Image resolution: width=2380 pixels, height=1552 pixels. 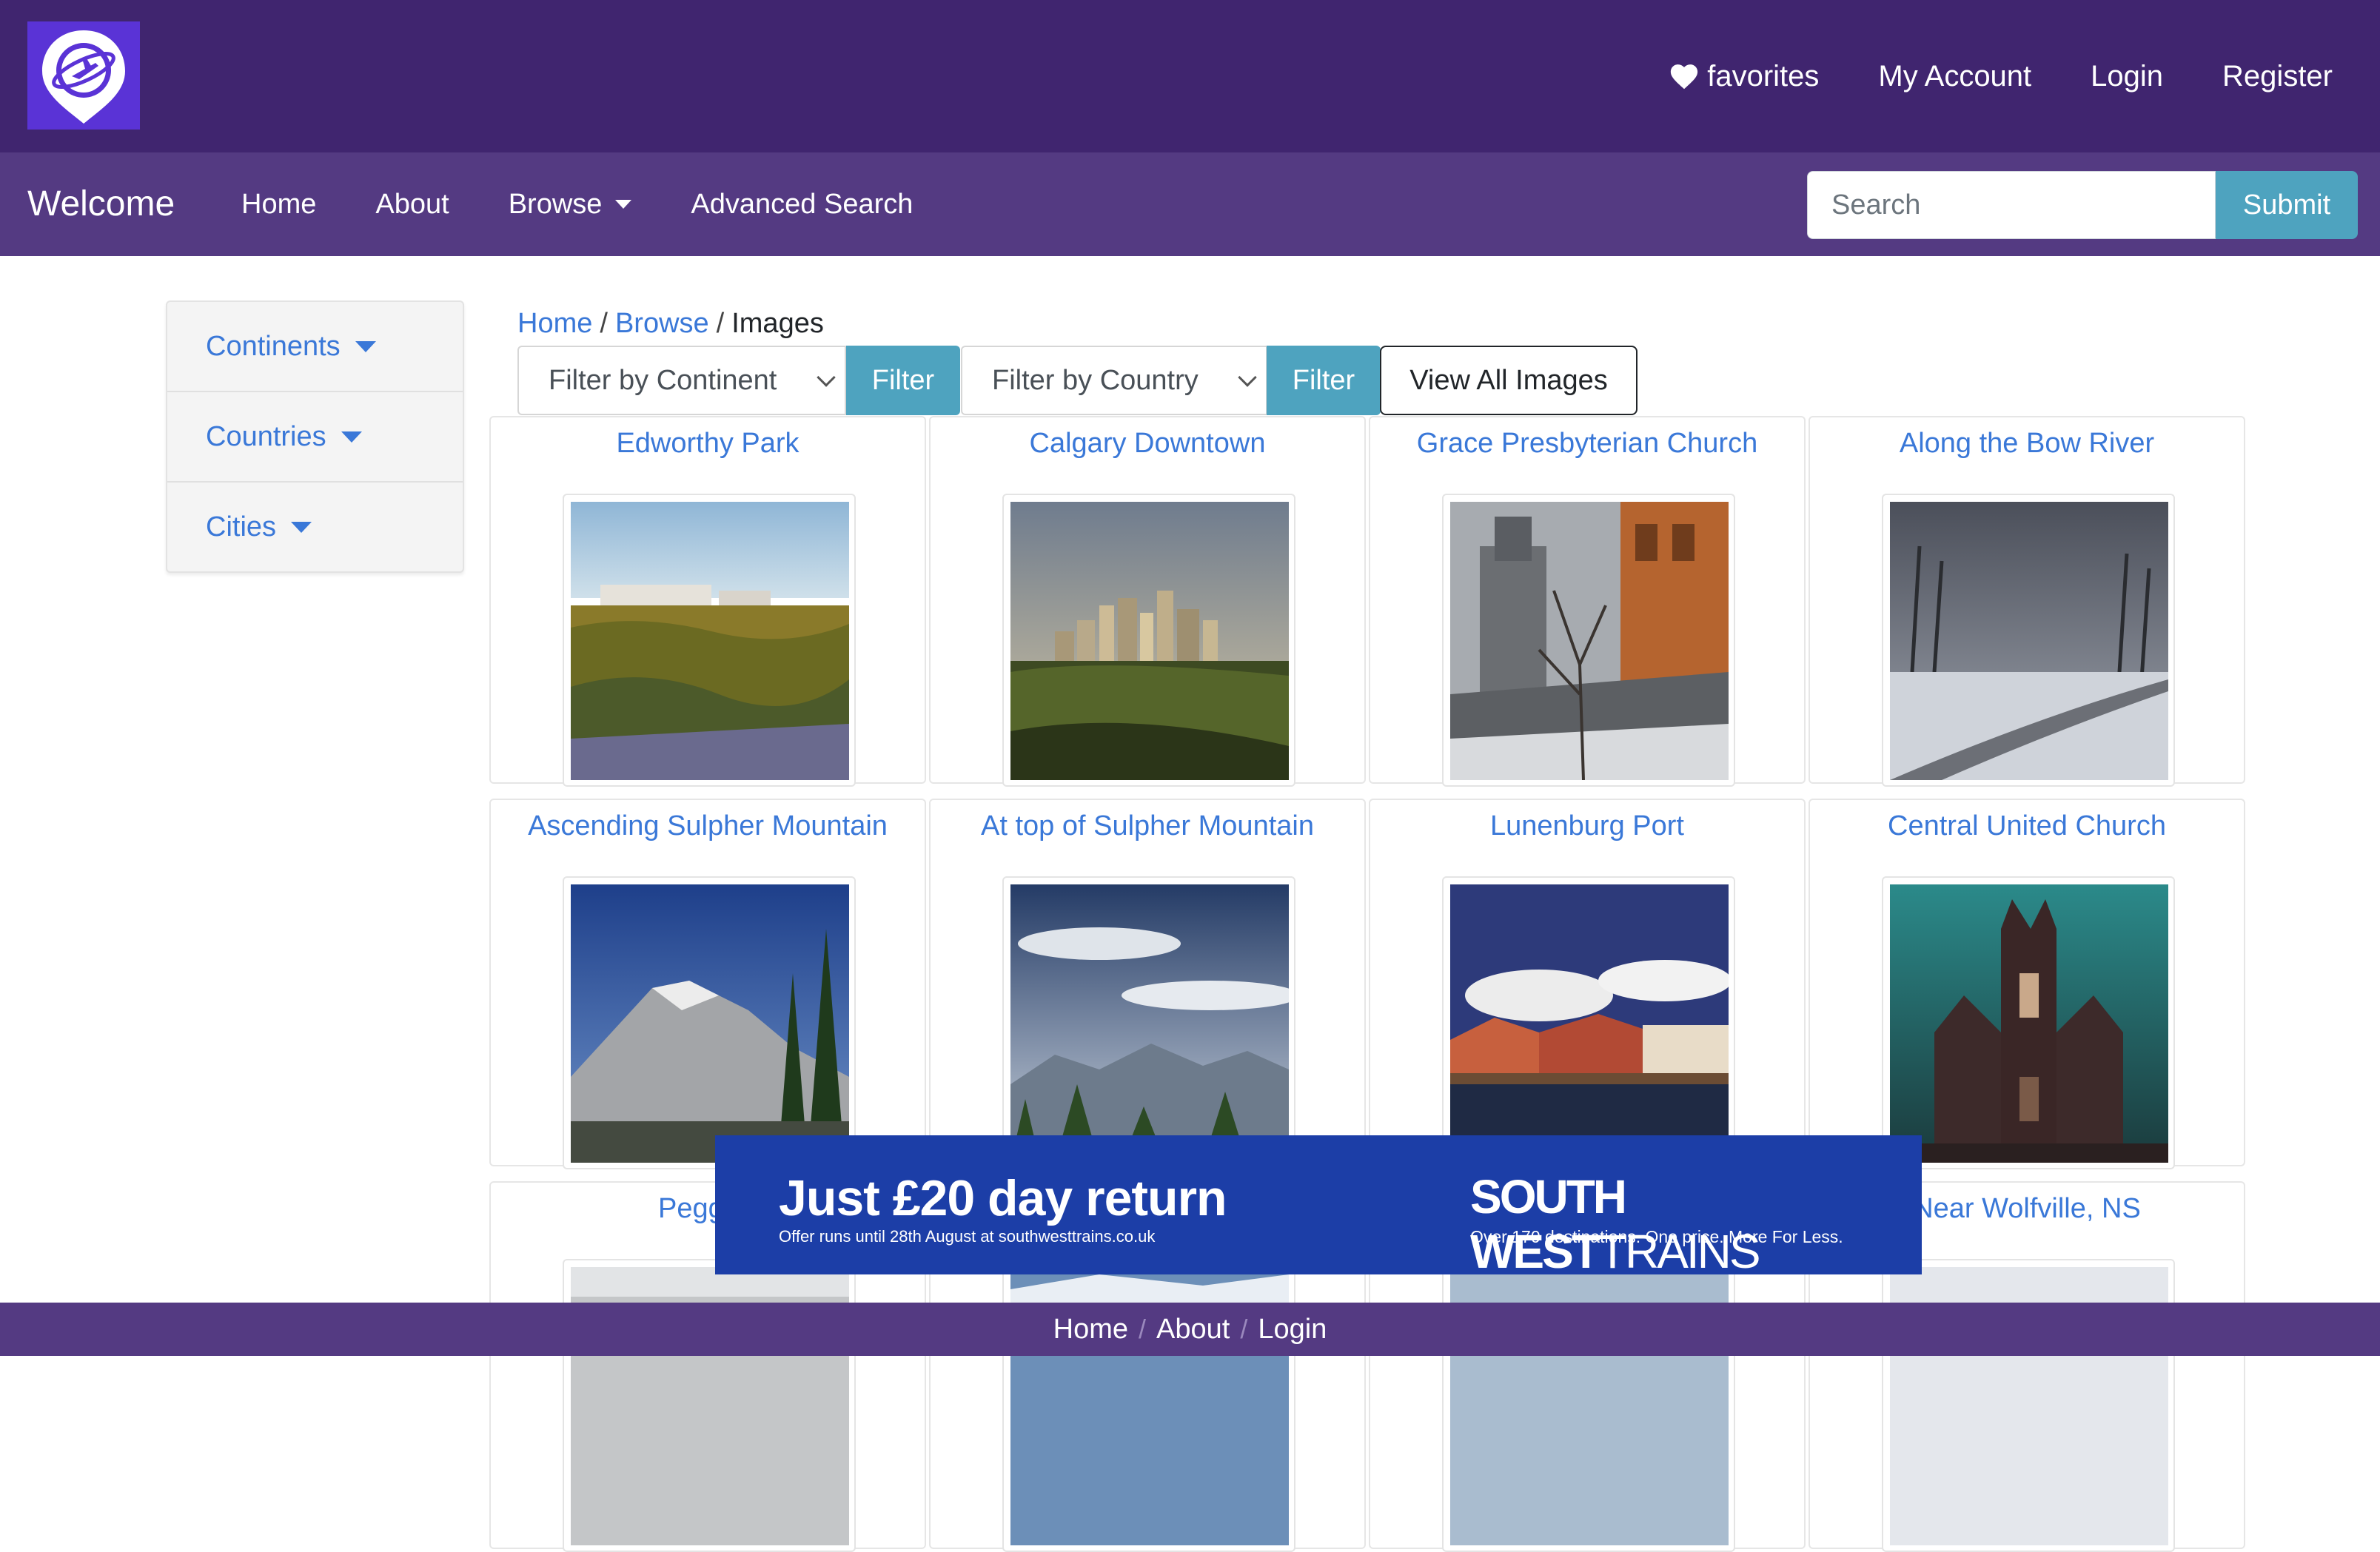 I want to click on ad-headline: Just £20 day return, so click(x=1003, y=1198).